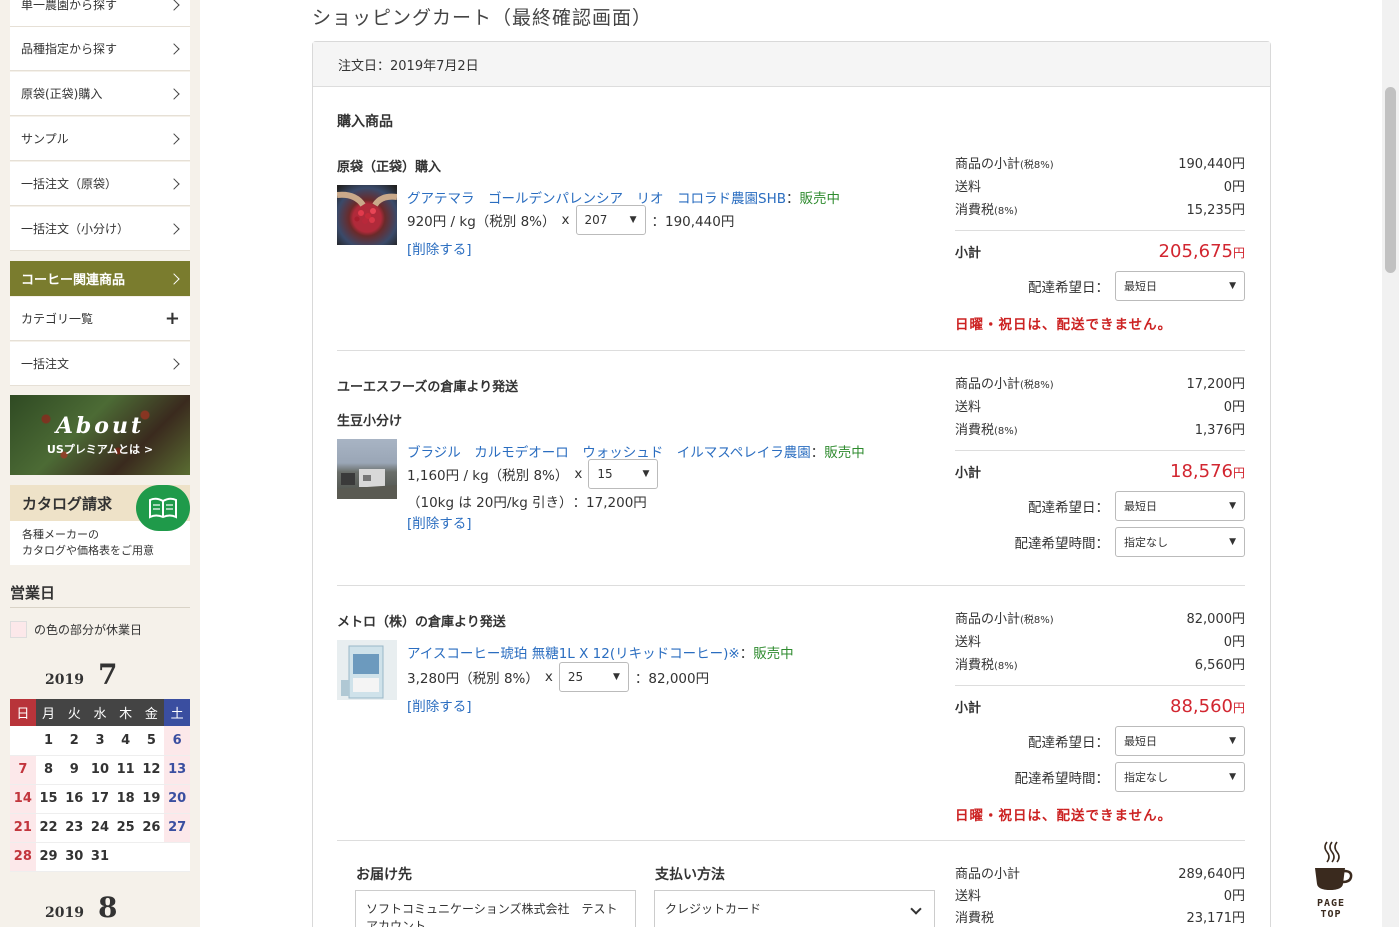  I want to click on sidebar-item-label: サンプル, so click(45, 139).